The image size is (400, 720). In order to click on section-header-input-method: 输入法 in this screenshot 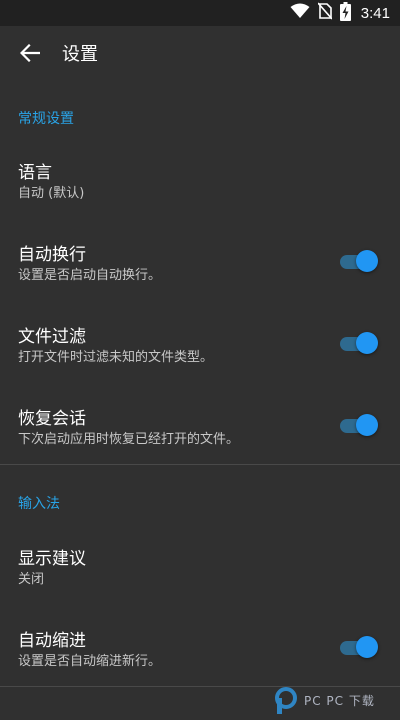, I will do `click(39, 504)`.